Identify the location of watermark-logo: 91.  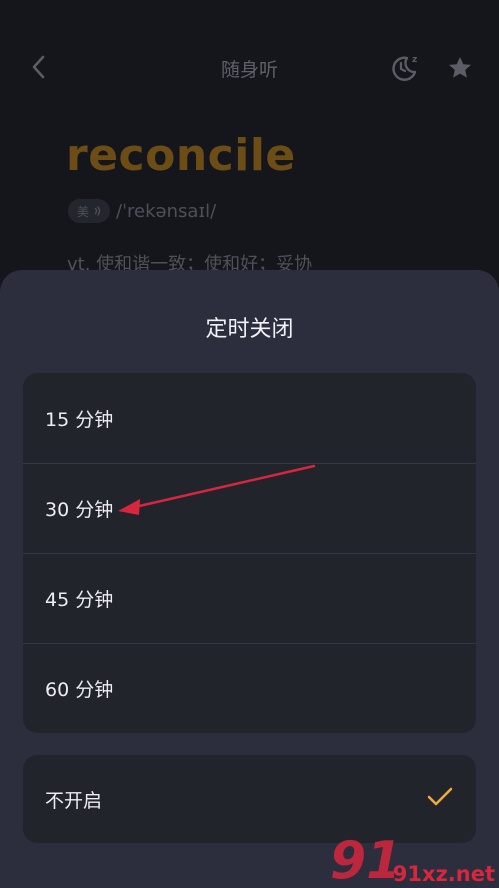
(362, 858).